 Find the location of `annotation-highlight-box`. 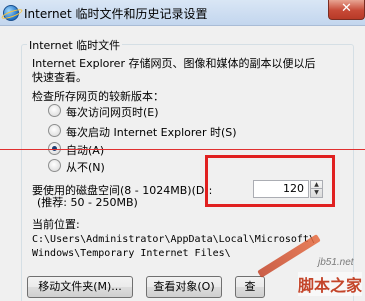

annotation-highlight-box is located at coordinates (270, 181).